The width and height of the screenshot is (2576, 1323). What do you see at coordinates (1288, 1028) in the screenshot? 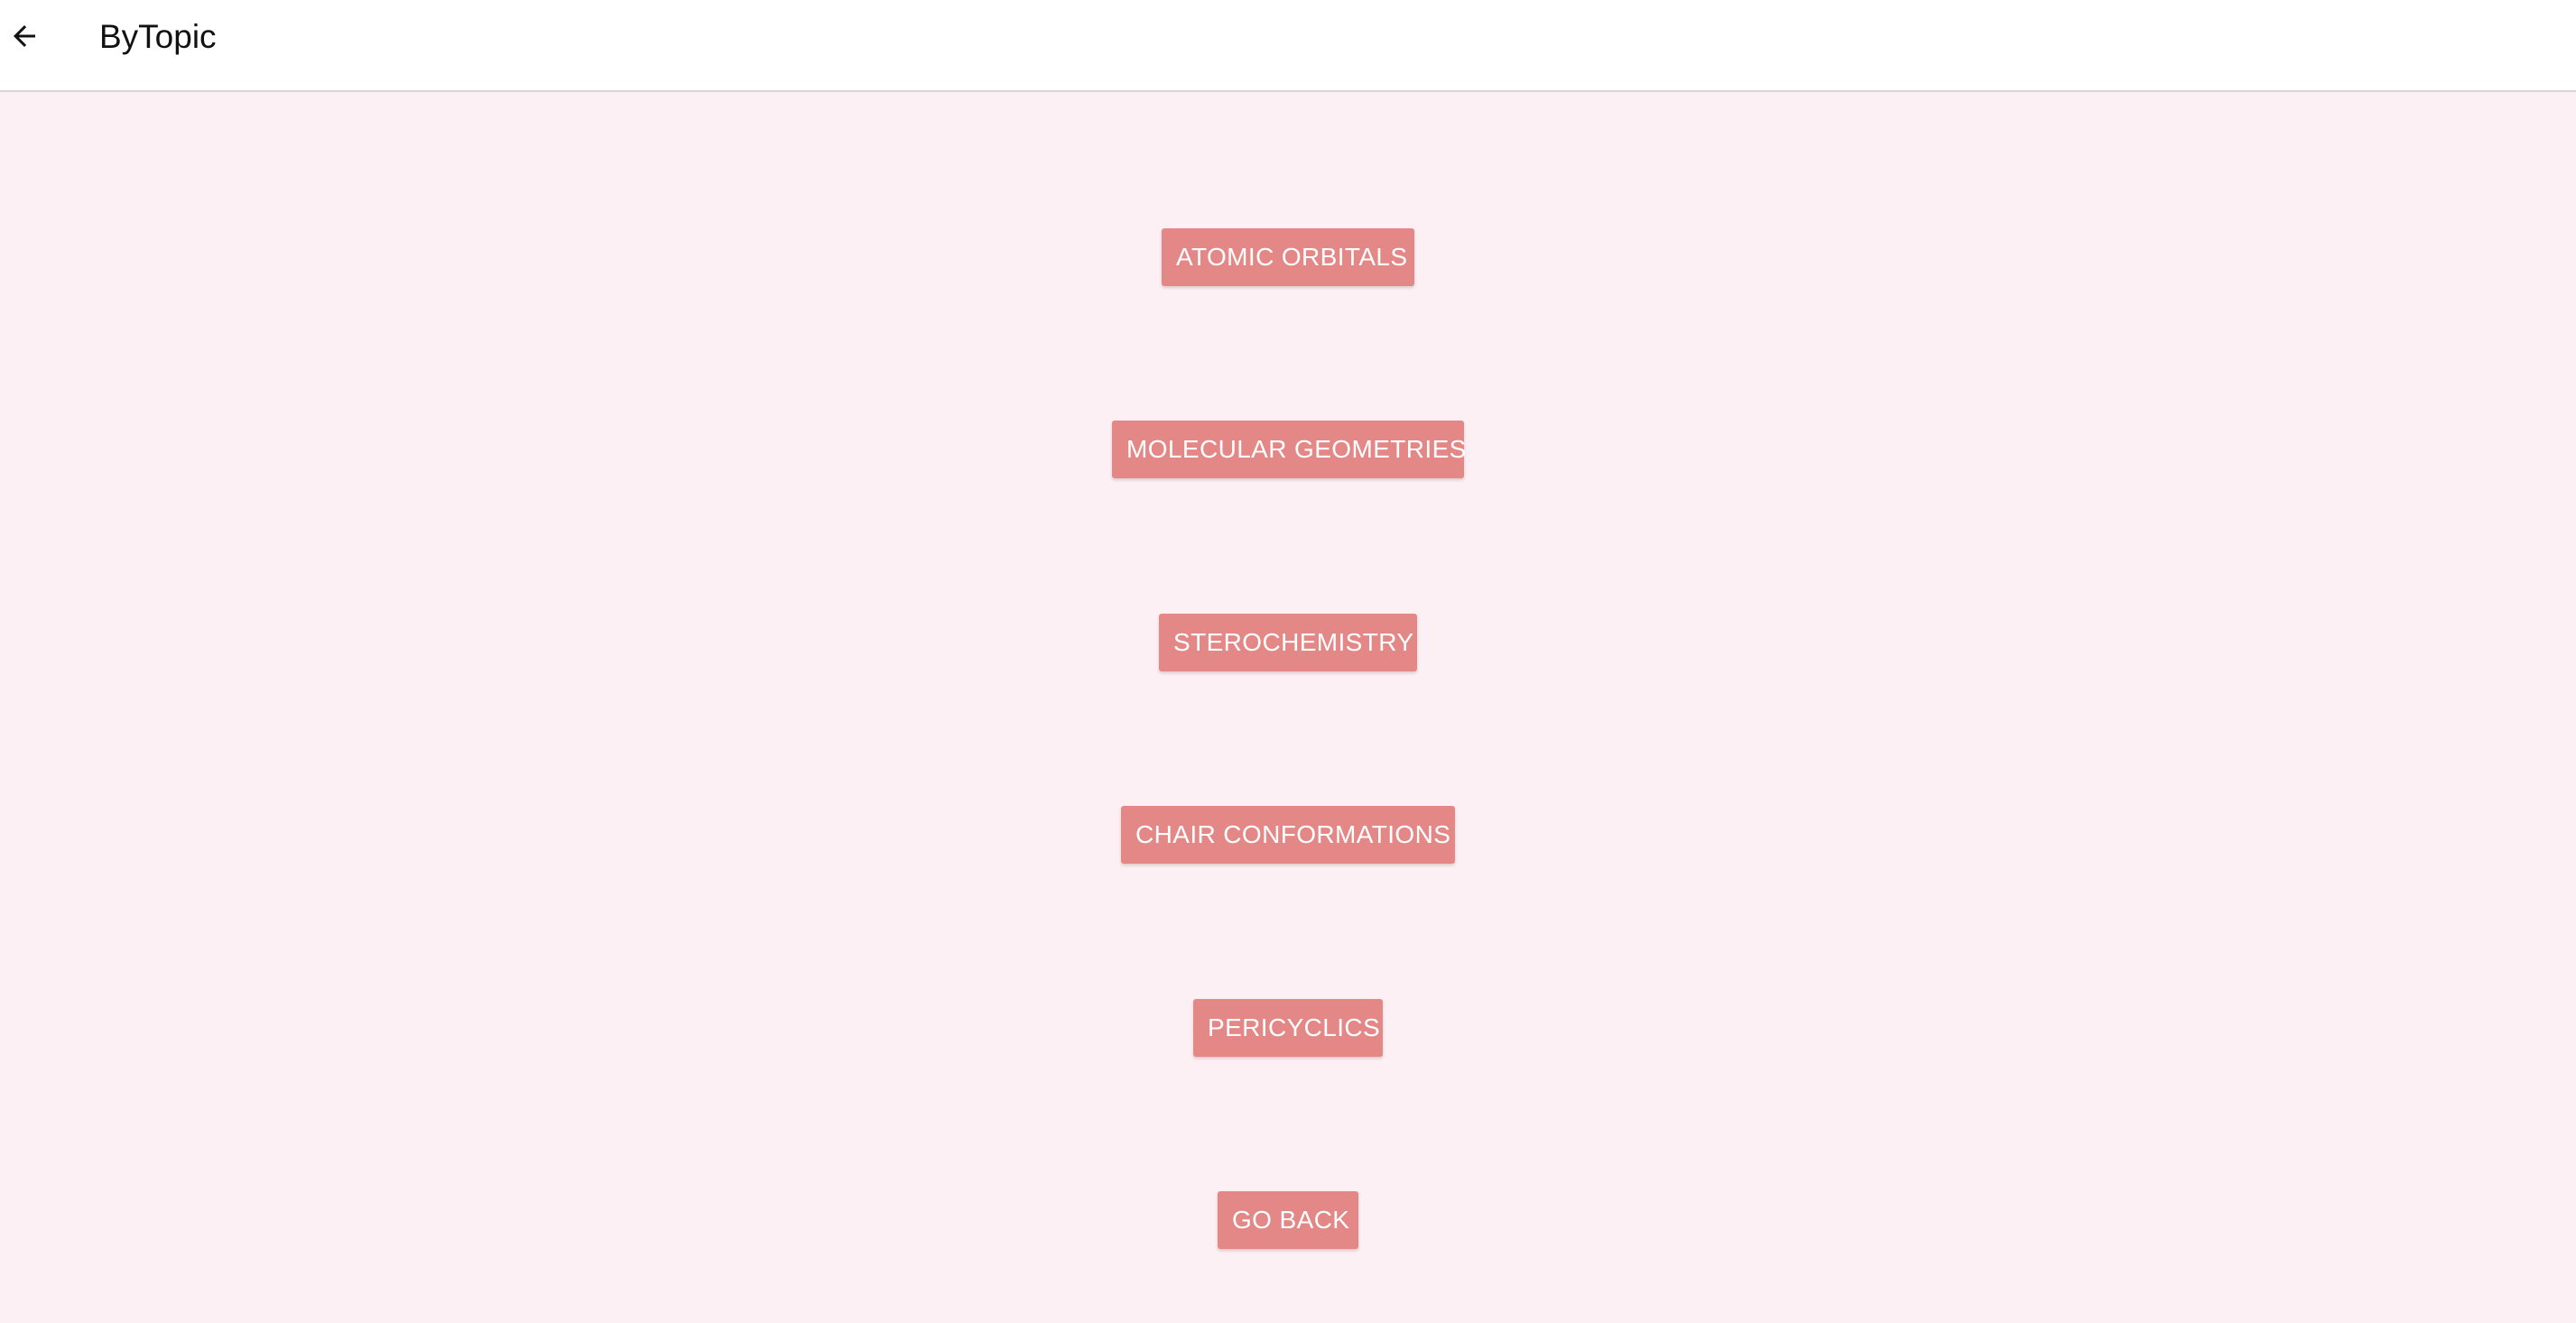
I see `pericyclics-button: PERICYCLICS` at bounding box center [1288, 1028].